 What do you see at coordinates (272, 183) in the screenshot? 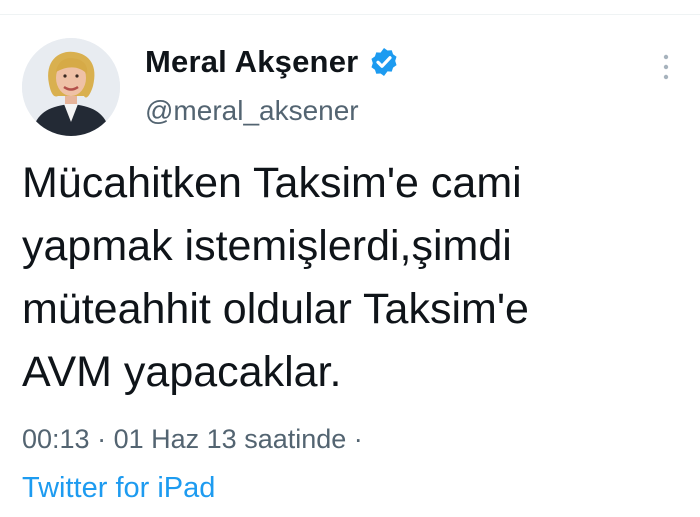
I see `tweet-text-line: Mücahitken Taksim'e cami` at bounding box center [272, 183].